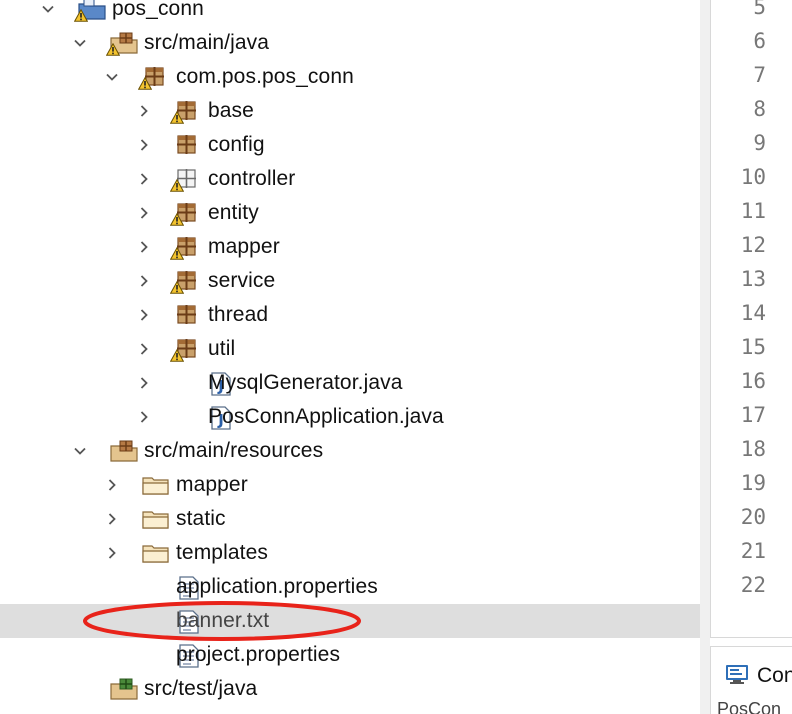  Describe the element at coordinates (350, 553) in the screenshot. I see `tree-item-templates: templates` at that location.